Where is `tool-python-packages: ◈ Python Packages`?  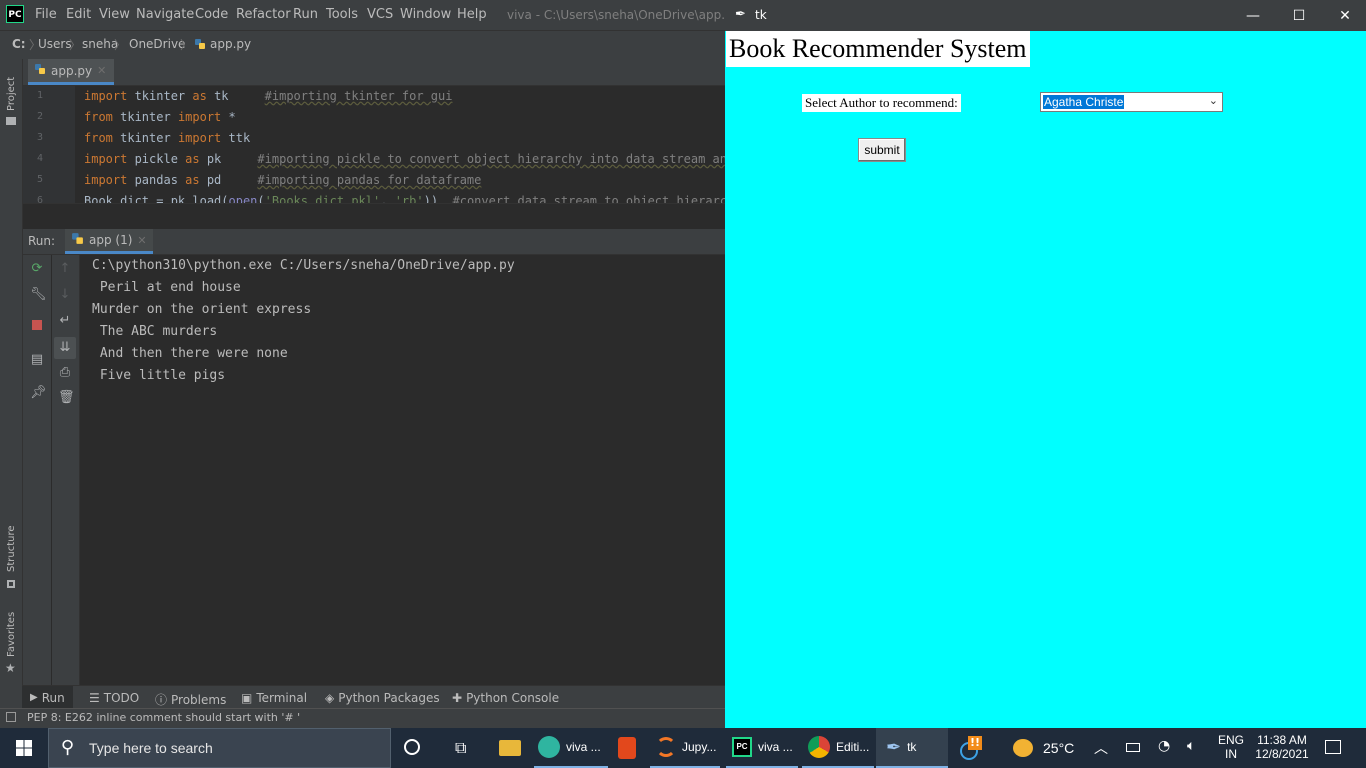
tool-python-packages: ◈ Python Packages is located at coordinates (382, 698).